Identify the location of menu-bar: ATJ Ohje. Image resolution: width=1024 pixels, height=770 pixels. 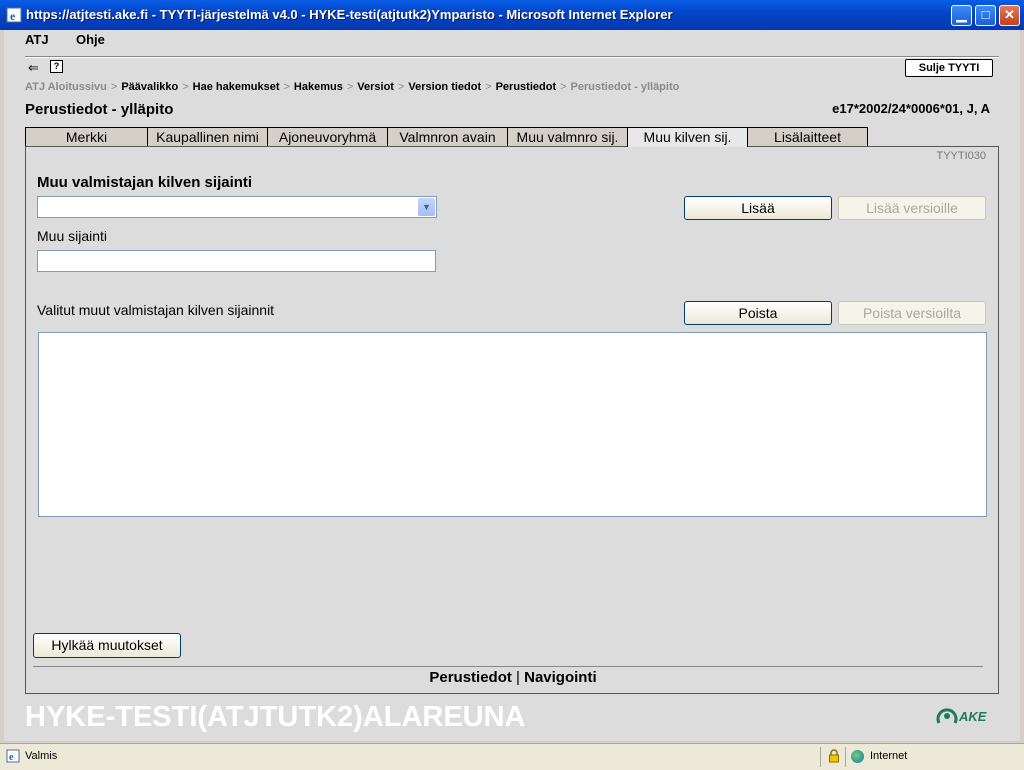
(512, 41).